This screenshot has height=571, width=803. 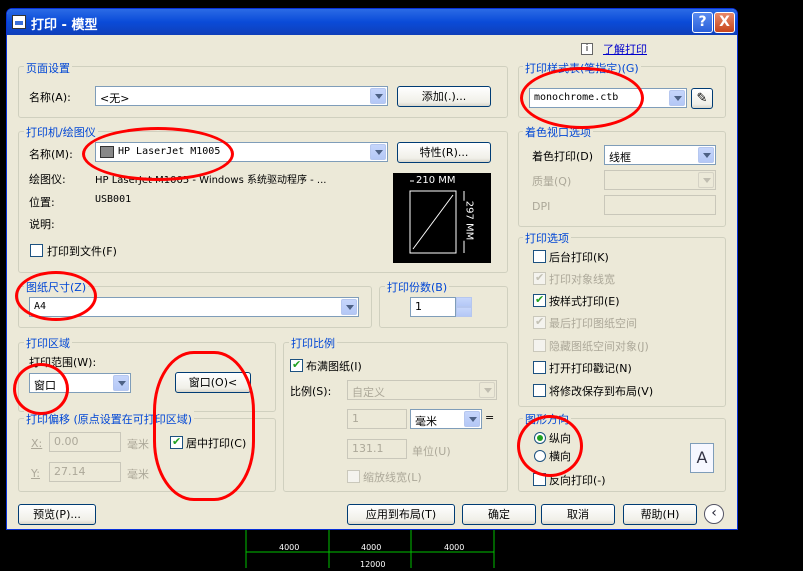 What do you see at coordinates (446, 419) in the screenshot?
I see `scale-unit-combo: 毫米` at bounding box center [446, 419].